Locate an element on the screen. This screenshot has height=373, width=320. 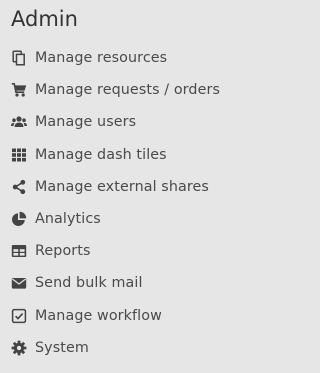
menu-item-label: Manage workflow is located at coordinates (98, 315).